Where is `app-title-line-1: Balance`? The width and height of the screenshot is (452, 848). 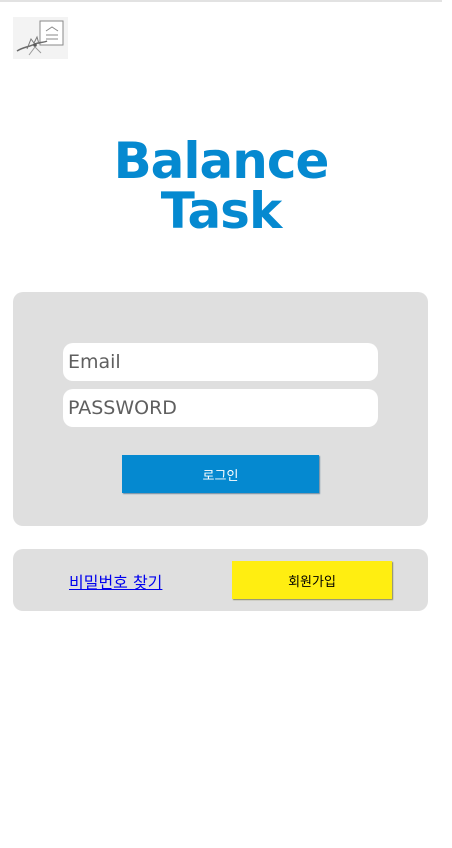
app-title-line-1: Balance is located at coordinates (221, 161).